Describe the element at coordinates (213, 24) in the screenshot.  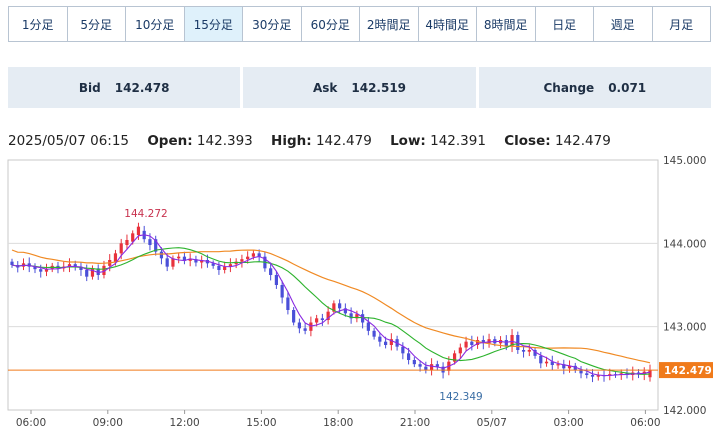
I see `tab-timeframe: 15分足` at that location.